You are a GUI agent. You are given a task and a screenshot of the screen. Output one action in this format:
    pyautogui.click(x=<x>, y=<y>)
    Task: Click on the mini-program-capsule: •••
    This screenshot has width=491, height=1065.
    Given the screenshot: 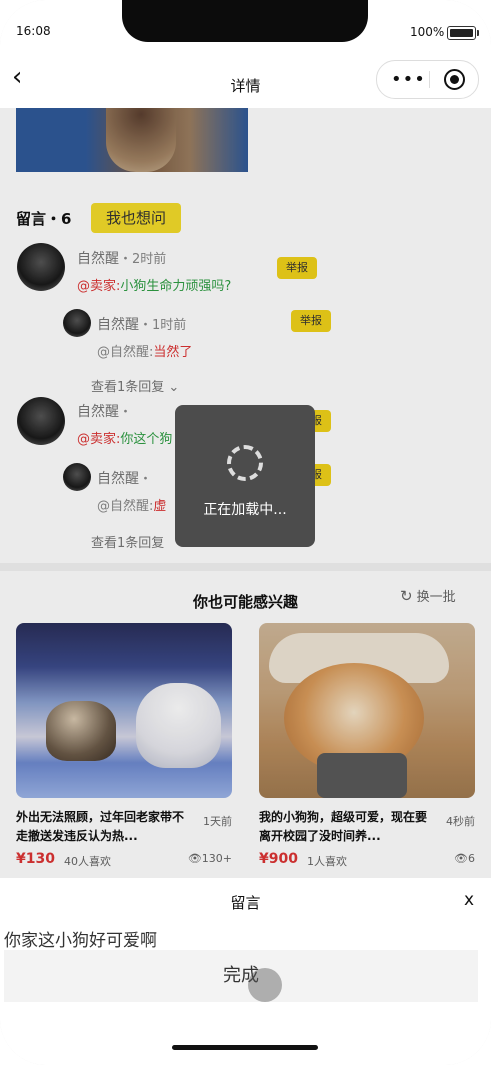 What is the action you would take?
    pyautogui.click(x=427, y=79)
    